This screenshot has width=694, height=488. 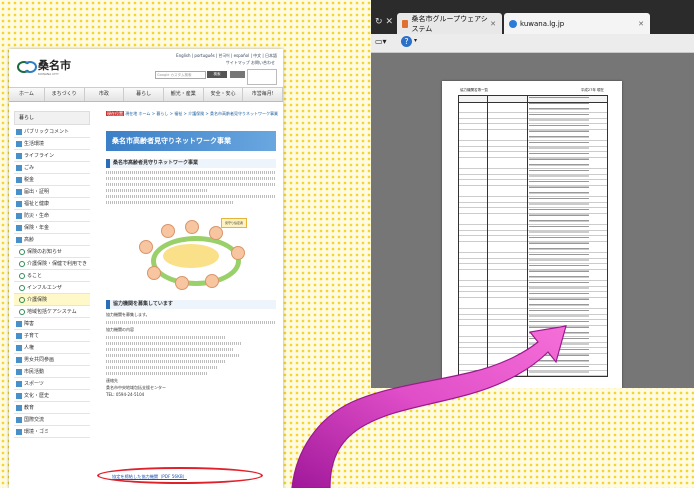 What do you see at coordinates (429, 406) in the screenshot?
I see `curved-arrow-icon` at bounding box center [429, 406].